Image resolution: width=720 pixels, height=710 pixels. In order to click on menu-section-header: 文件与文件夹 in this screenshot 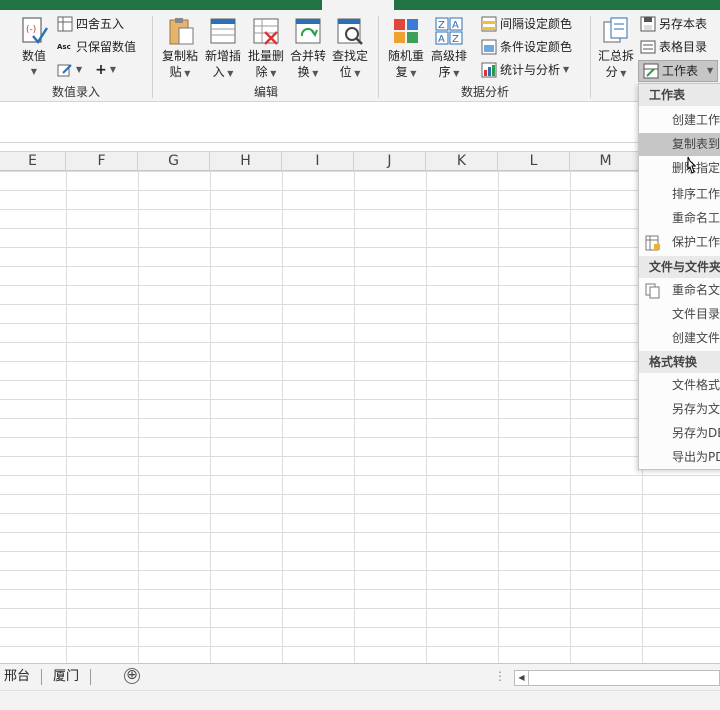, I will do `click(679, 267)`.